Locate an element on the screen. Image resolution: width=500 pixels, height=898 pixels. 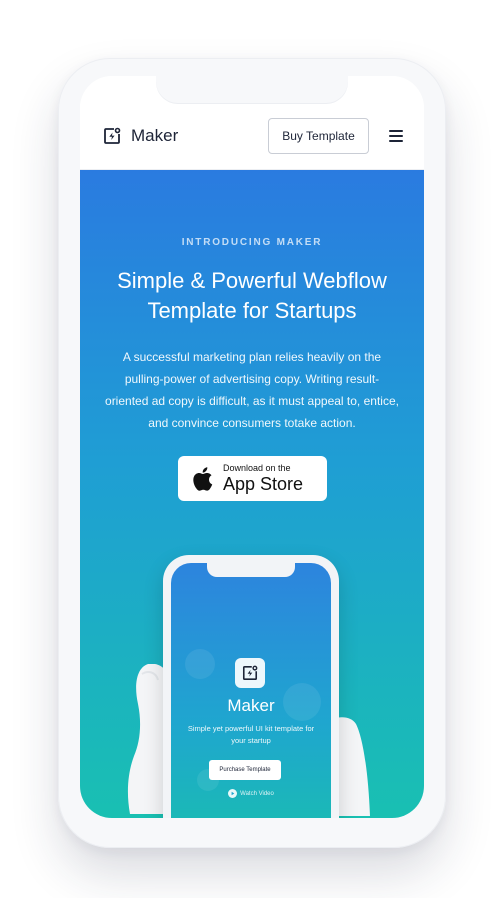
app-store-text: Download on the App Store is located at coordinates (263, 478).